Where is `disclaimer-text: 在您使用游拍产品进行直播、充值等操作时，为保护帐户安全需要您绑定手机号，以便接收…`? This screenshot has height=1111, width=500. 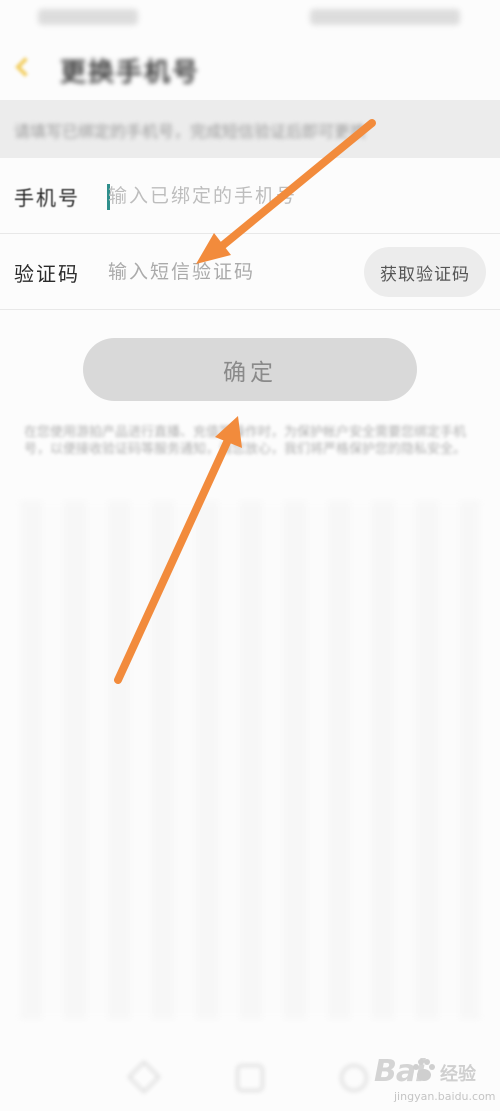 disclaimer-text: 在您使用游拍产品进行直播、充值等操作时，为保护帐户安全需要您绑定手机号，以便接收… is located at coordinates (245, 441).